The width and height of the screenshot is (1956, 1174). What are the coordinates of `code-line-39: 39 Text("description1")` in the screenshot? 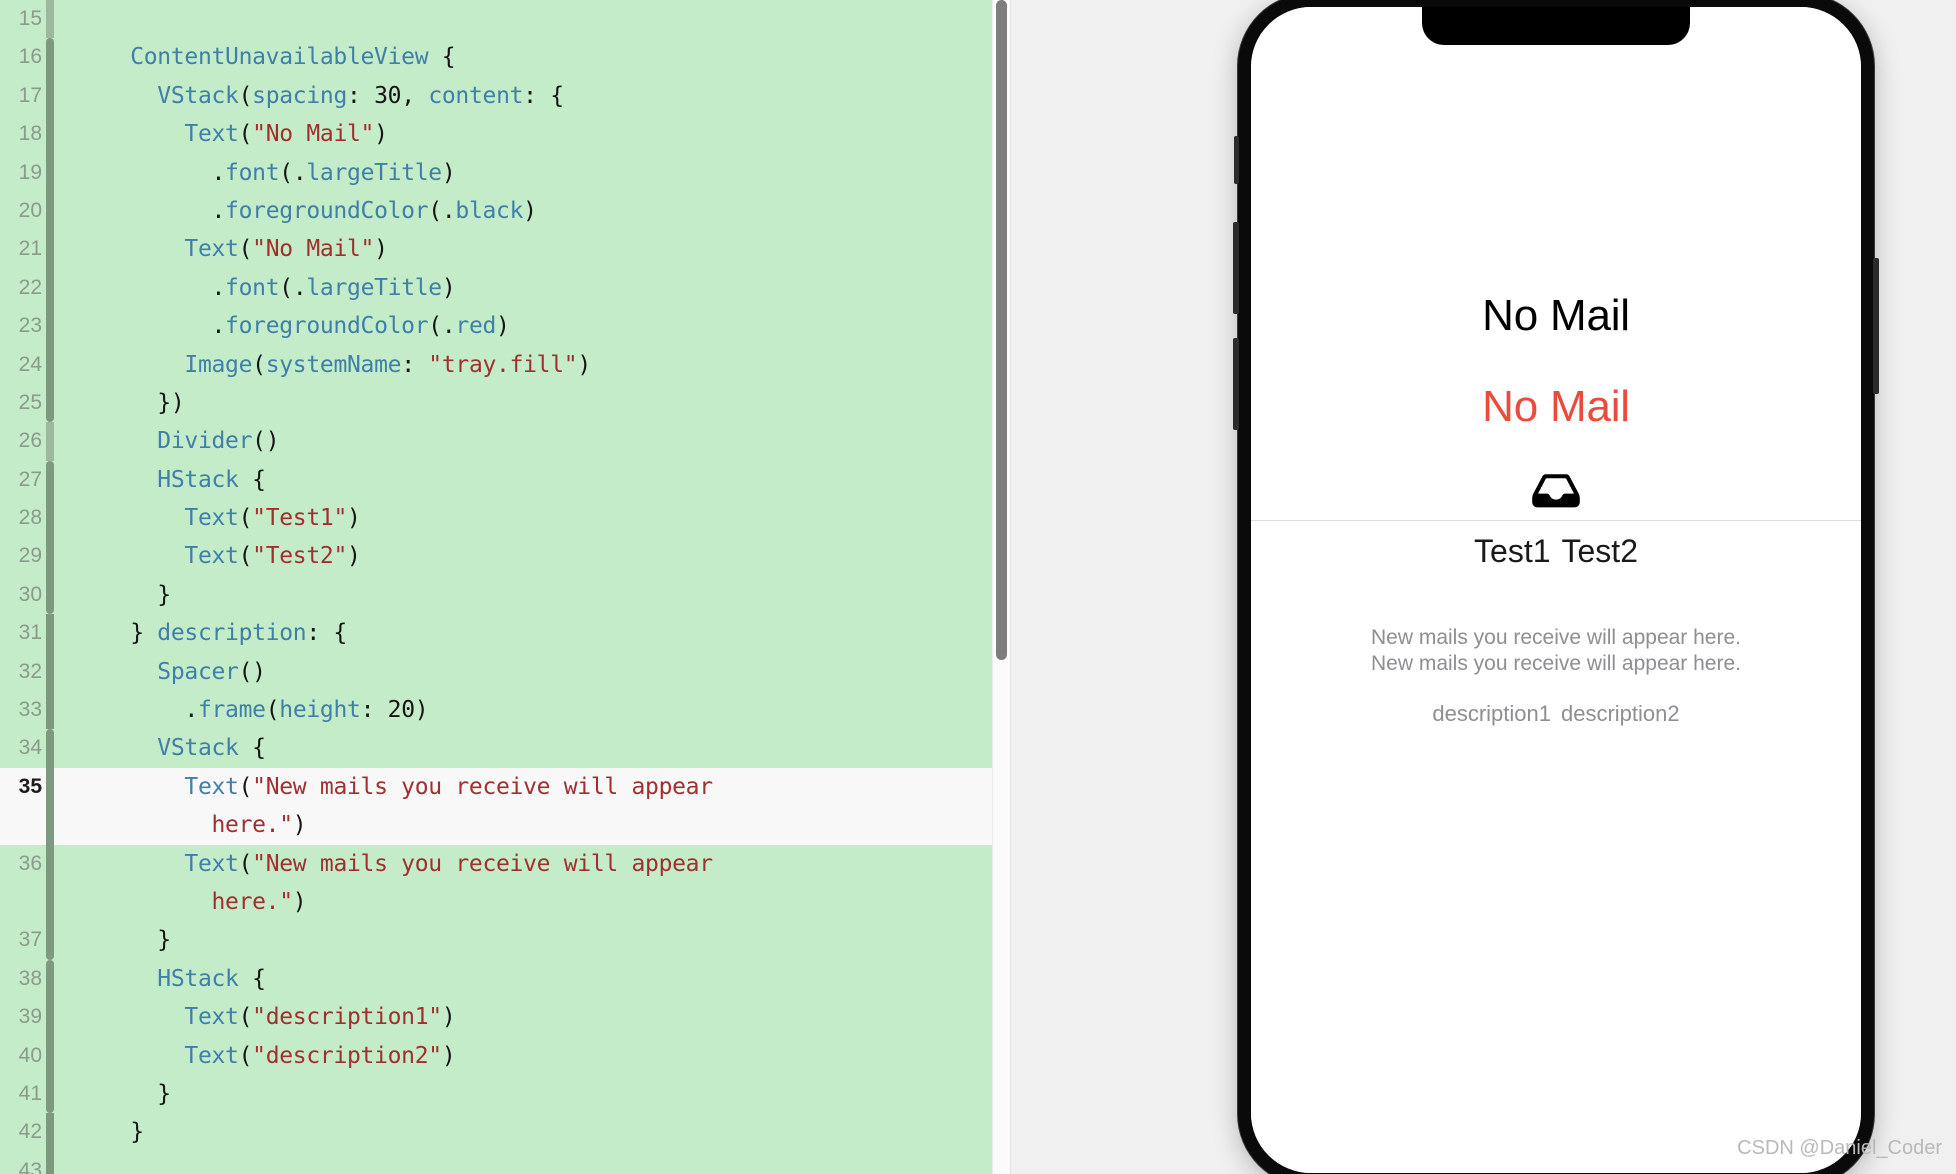 It's located at (496, 1017).